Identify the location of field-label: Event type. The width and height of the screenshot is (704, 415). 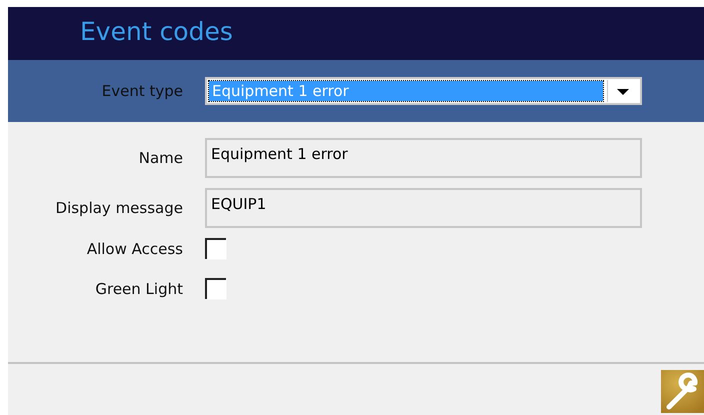
(142, 91).